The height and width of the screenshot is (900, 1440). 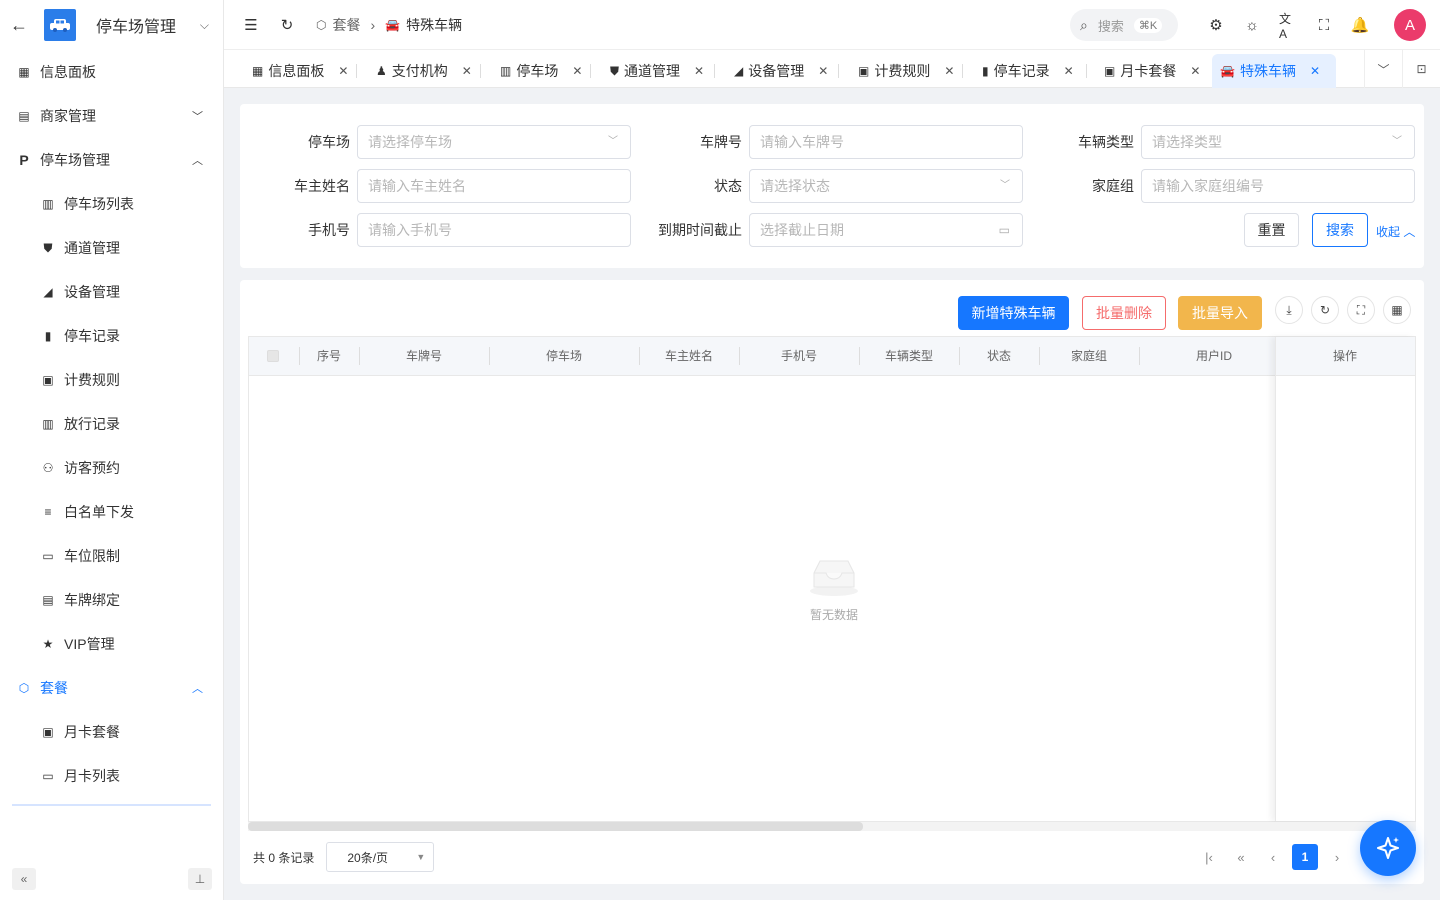 I want to click on col-plate: 车牌号, so click(x=423, y=356).